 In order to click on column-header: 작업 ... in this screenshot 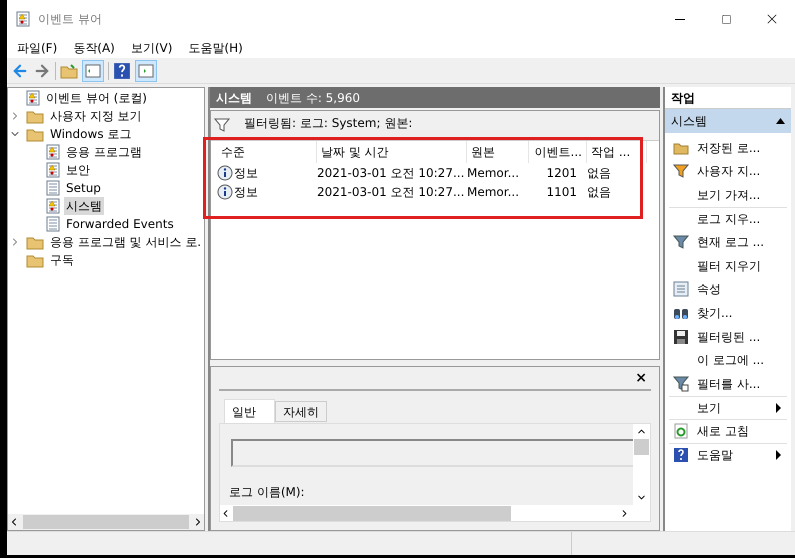, I will do `click(617, 152)`.